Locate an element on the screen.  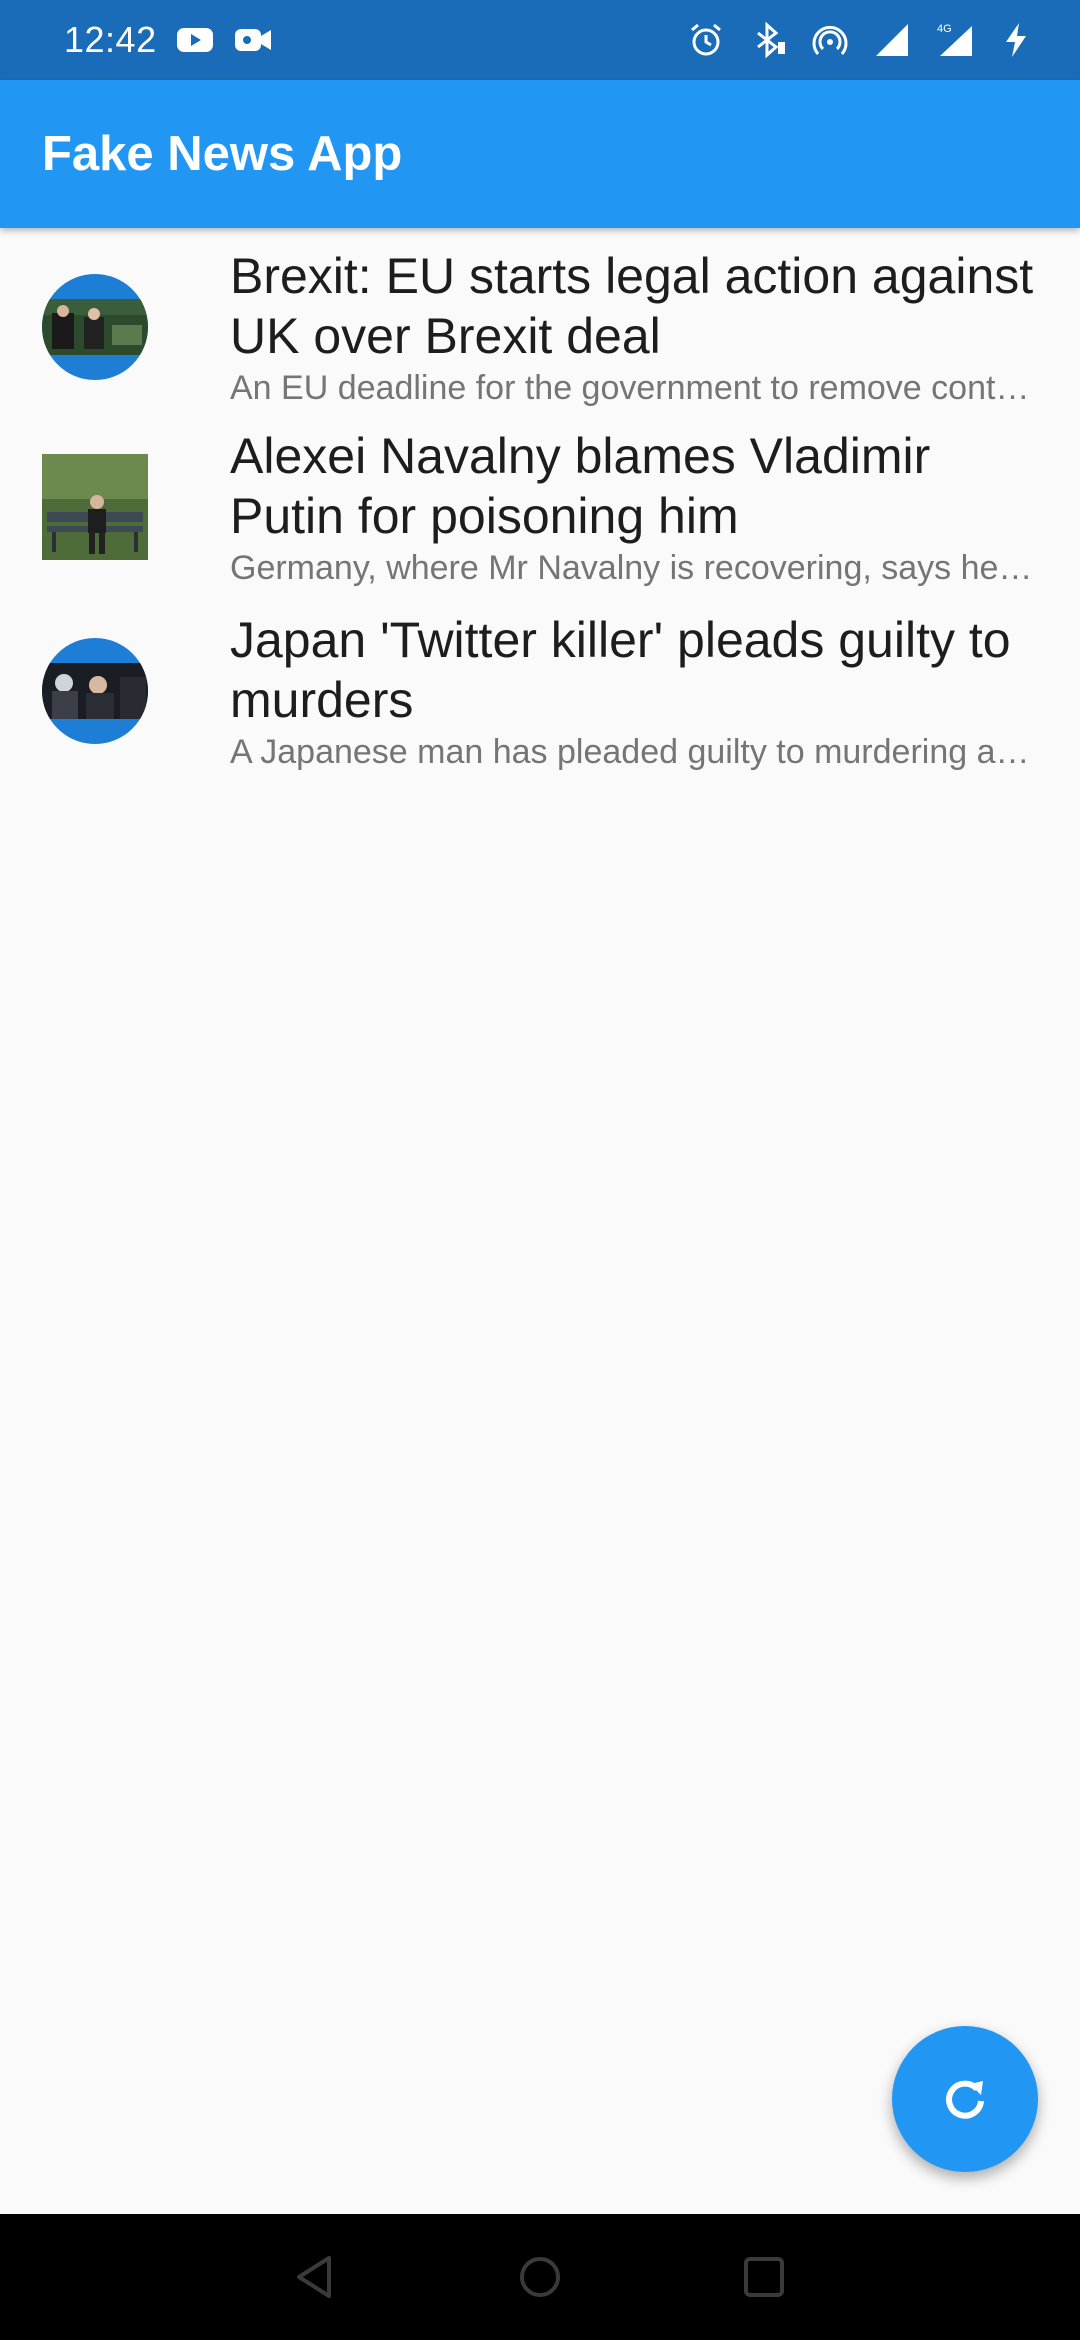
system-nav-bar is located at coordinates (540, 2277).